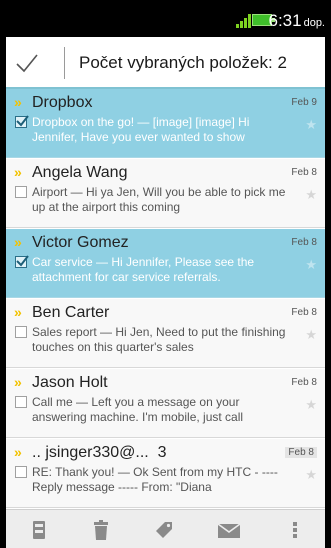 Image resolution: width=331 pixels, height=548 pixels. What do you see at coordinates (162, 452) in the screenshot?
I see `thread-count: 3` at bounding box center [162, 452].